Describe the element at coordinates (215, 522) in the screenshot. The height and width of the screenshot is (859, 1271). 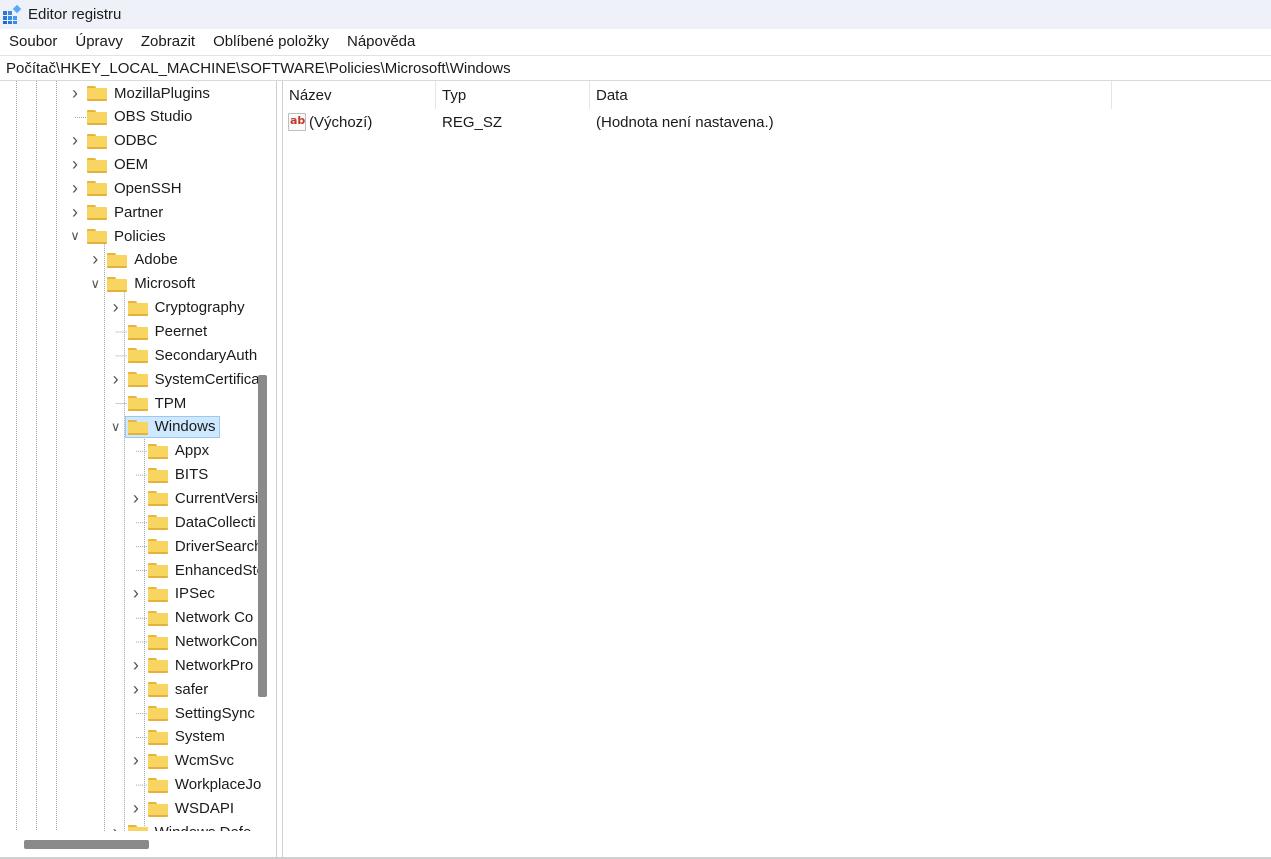
I see `tree-node-label: DataCollecti` at that location.